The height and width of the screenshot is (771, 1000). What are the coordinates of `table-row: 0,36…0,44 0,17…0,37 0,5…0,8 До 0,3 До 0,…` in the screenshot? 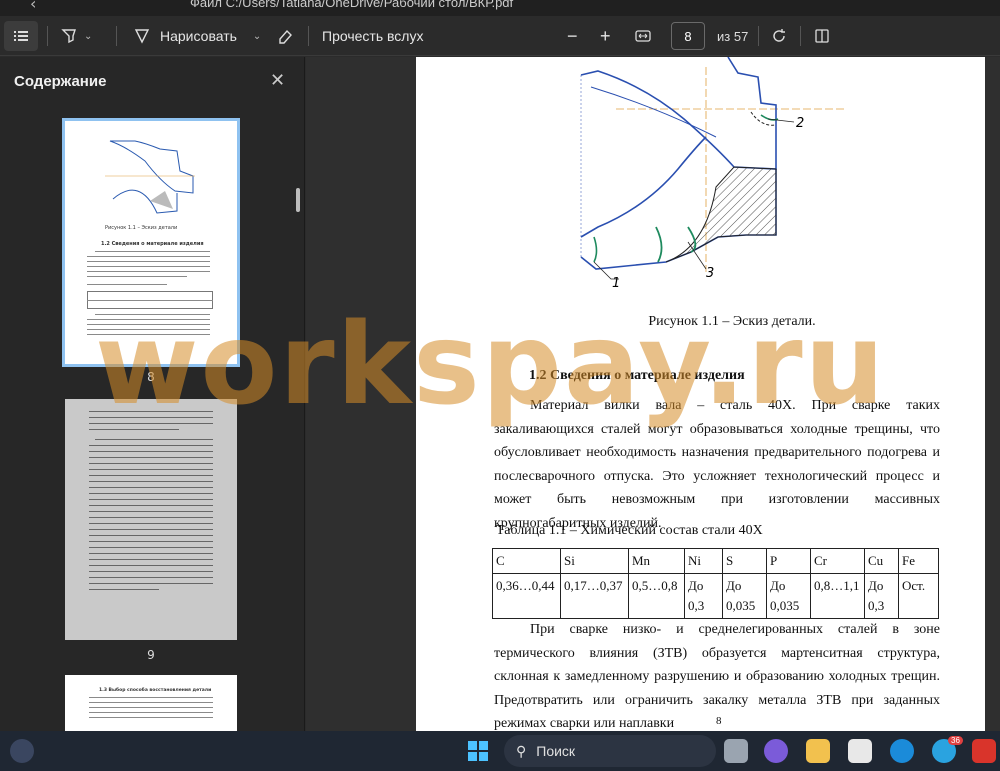 It's located at (715, 596).